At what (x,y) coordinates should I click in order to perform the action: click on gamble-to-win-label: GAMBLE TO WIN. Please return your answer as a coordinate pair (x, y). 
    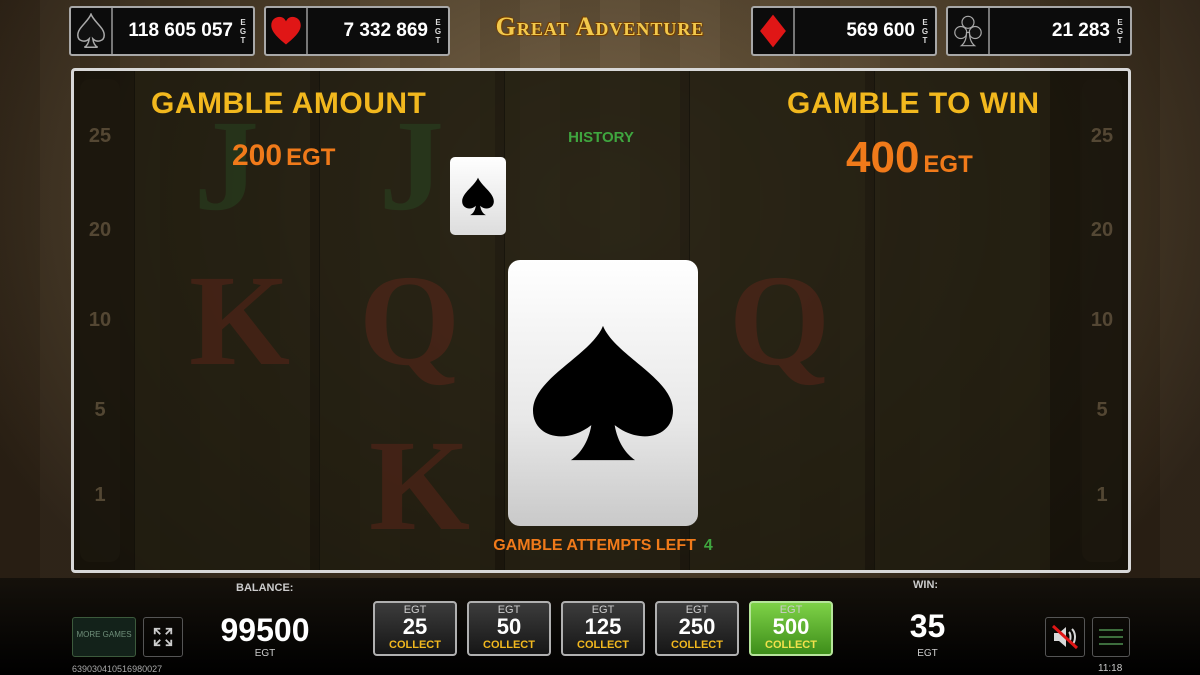
    Looking at the image, I should click on (913, 103).